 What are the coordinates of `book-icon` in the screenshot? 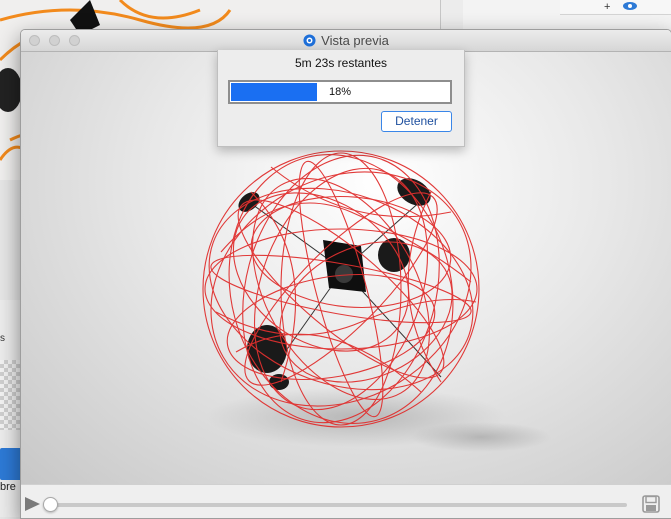 It's located at (11, 464).